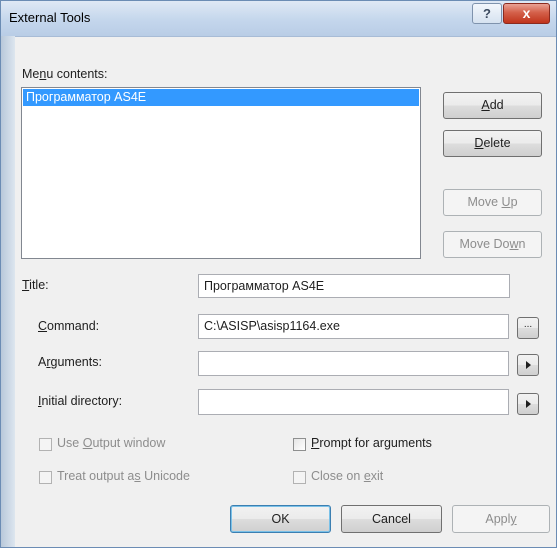  I want to click on close-on-exit-checkbox, so click(299, 477).